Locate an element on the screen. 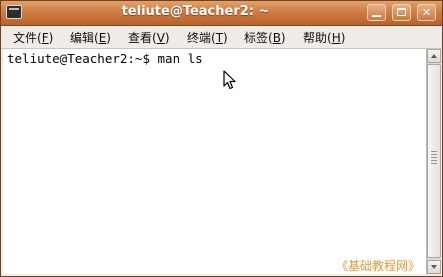  arrow-up-icon is located at coordinates (434, 56).